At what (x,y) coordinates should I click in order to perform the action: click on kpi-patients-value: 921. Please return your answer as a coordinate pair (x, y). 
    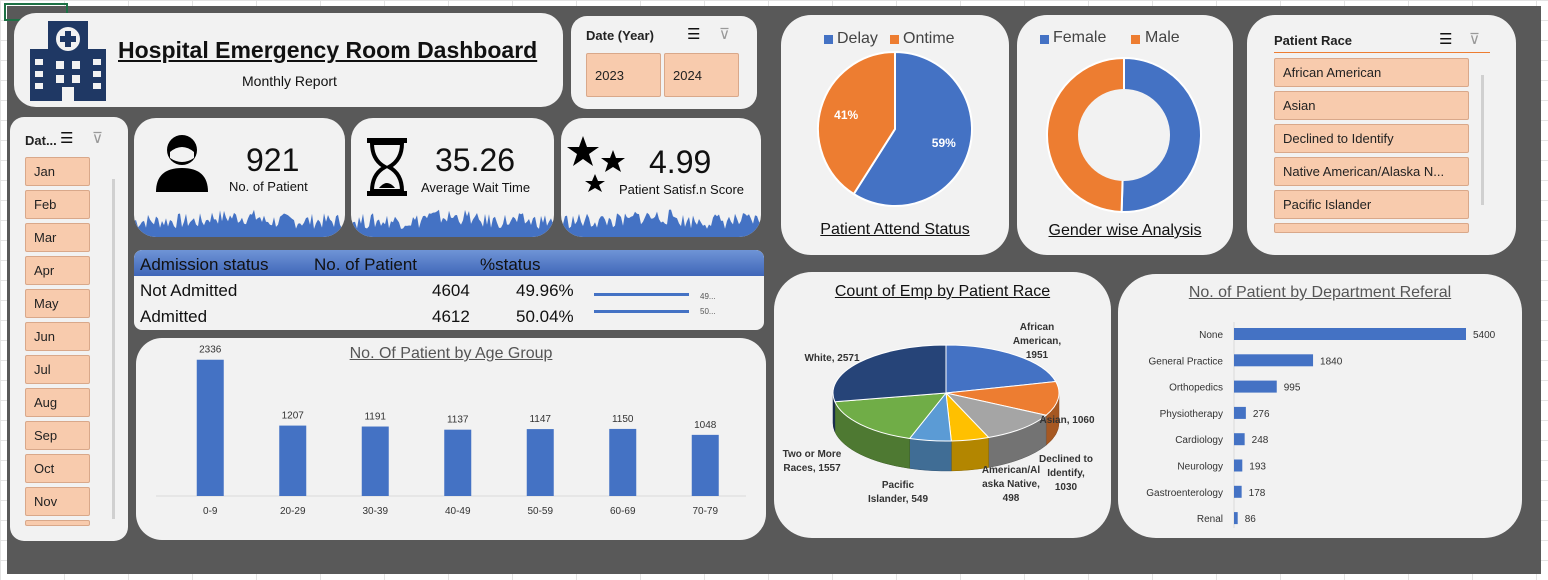
    Looking at the image, I should click on (273, 160).